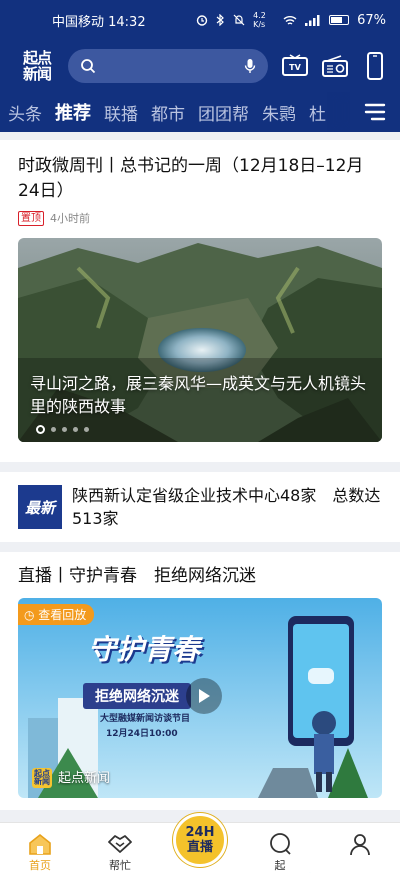  What do you see at coordinates (99, 22) in the screenshot?
I see `carrier-time: 中国移动 14:32` at bounding box center [99, 22].